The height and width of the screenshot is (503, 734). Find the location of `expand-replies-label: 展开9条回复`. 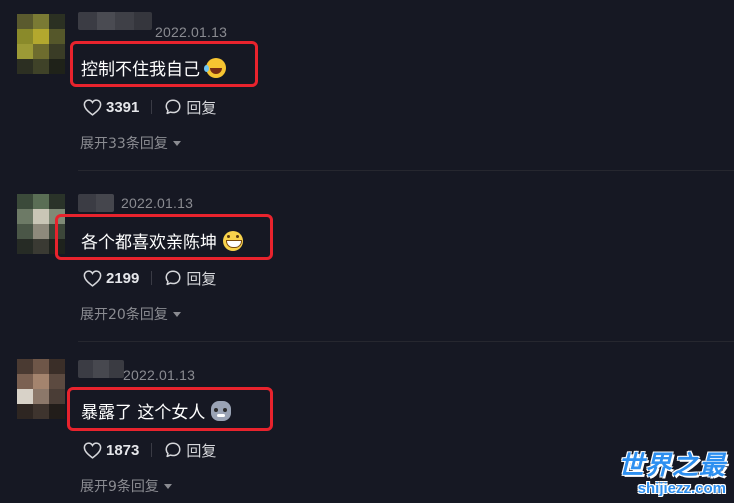

expand-replies-label: 展开9条回复 is located at coordinates (119, 487).